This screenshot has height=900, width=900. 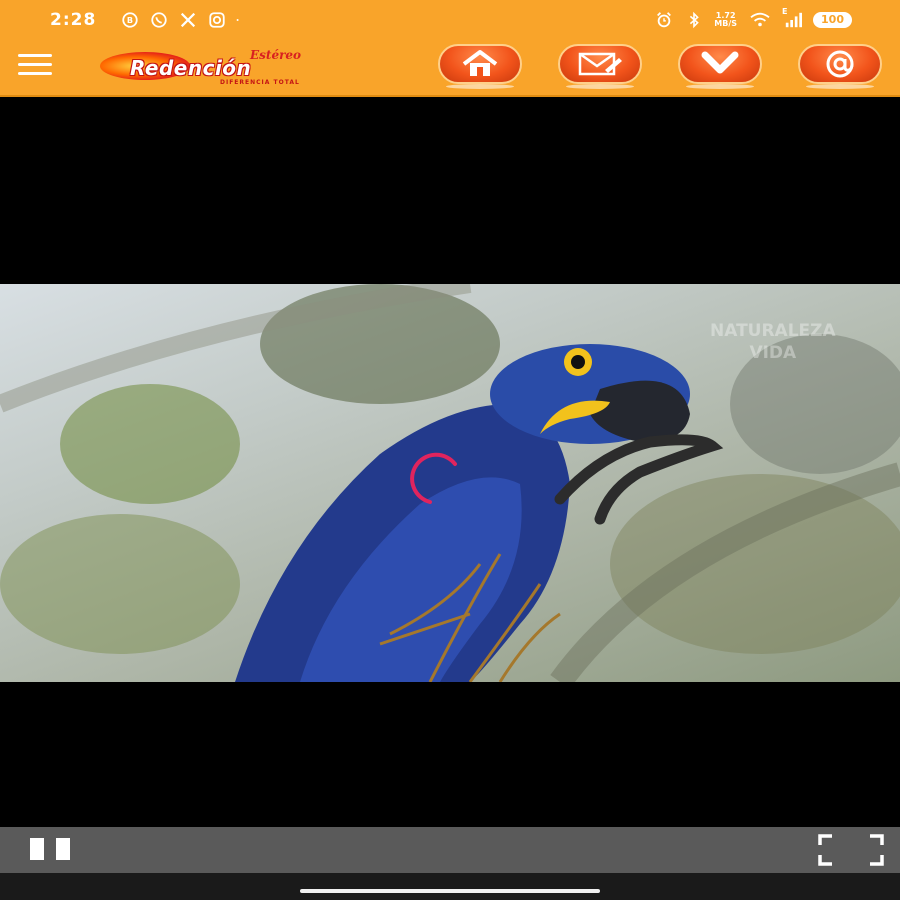 What do you see at coordinates (773, 342) in the screenshot?
I see `video-watermark: NATURALEZA VIDA` at bounding box center [773, 342].